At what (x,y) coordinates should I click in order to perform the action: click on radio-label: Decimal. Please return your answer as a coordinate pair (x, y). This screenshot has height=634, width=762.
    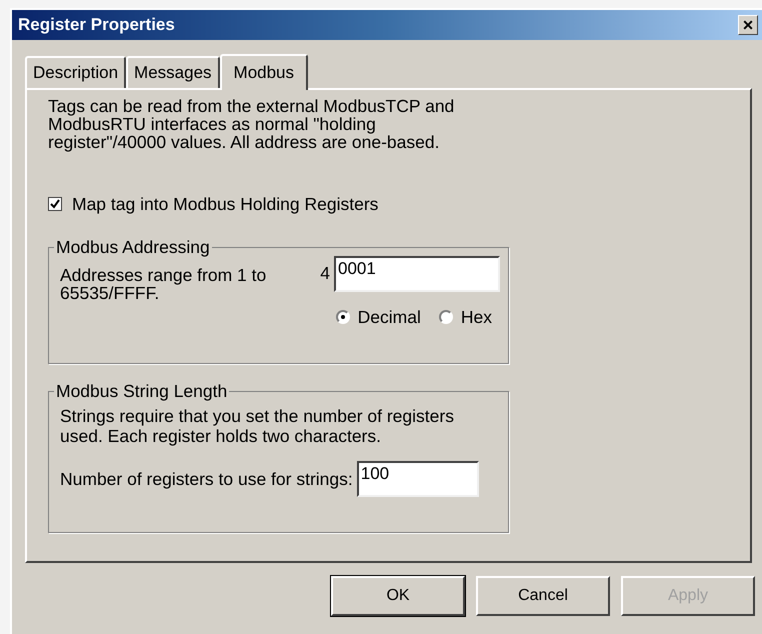
    Looking at the image, I should click on (389, 318).